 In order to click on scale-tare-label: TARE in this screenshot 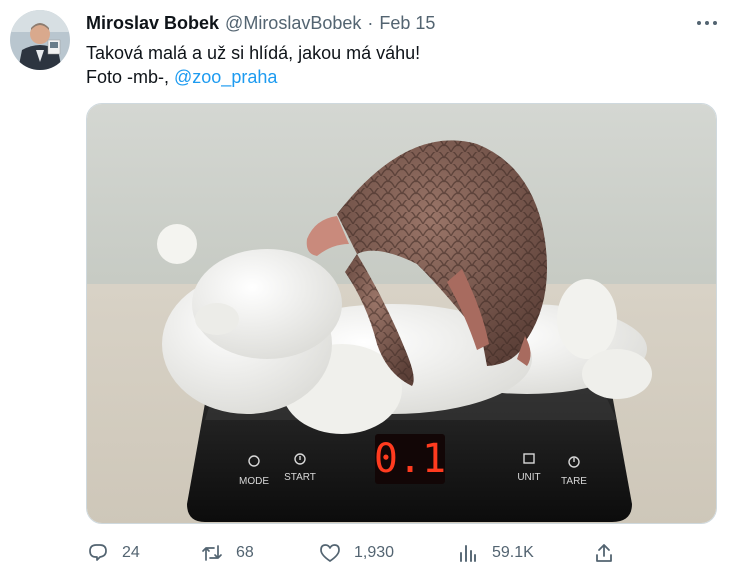, I will do `click(574, 481)`.